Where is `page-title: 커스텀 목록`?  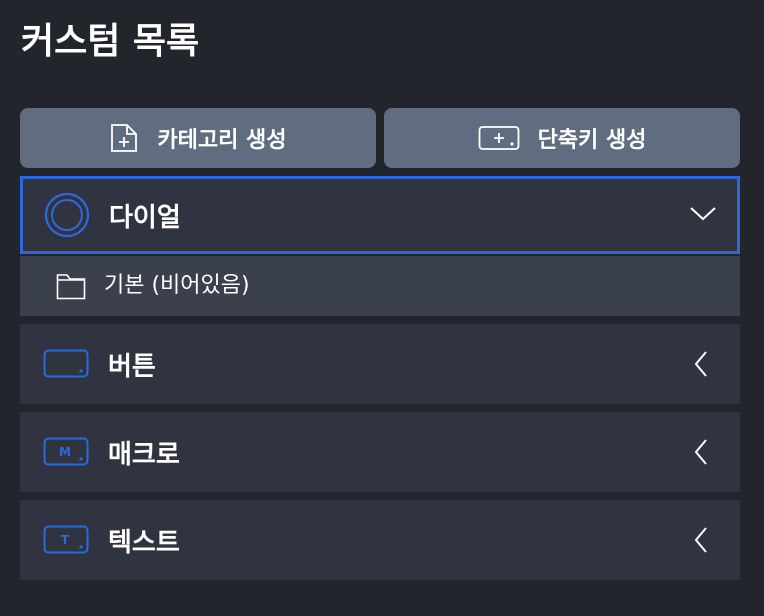 page-title: 커스텀 목록 is located at coordinates (110, 41).